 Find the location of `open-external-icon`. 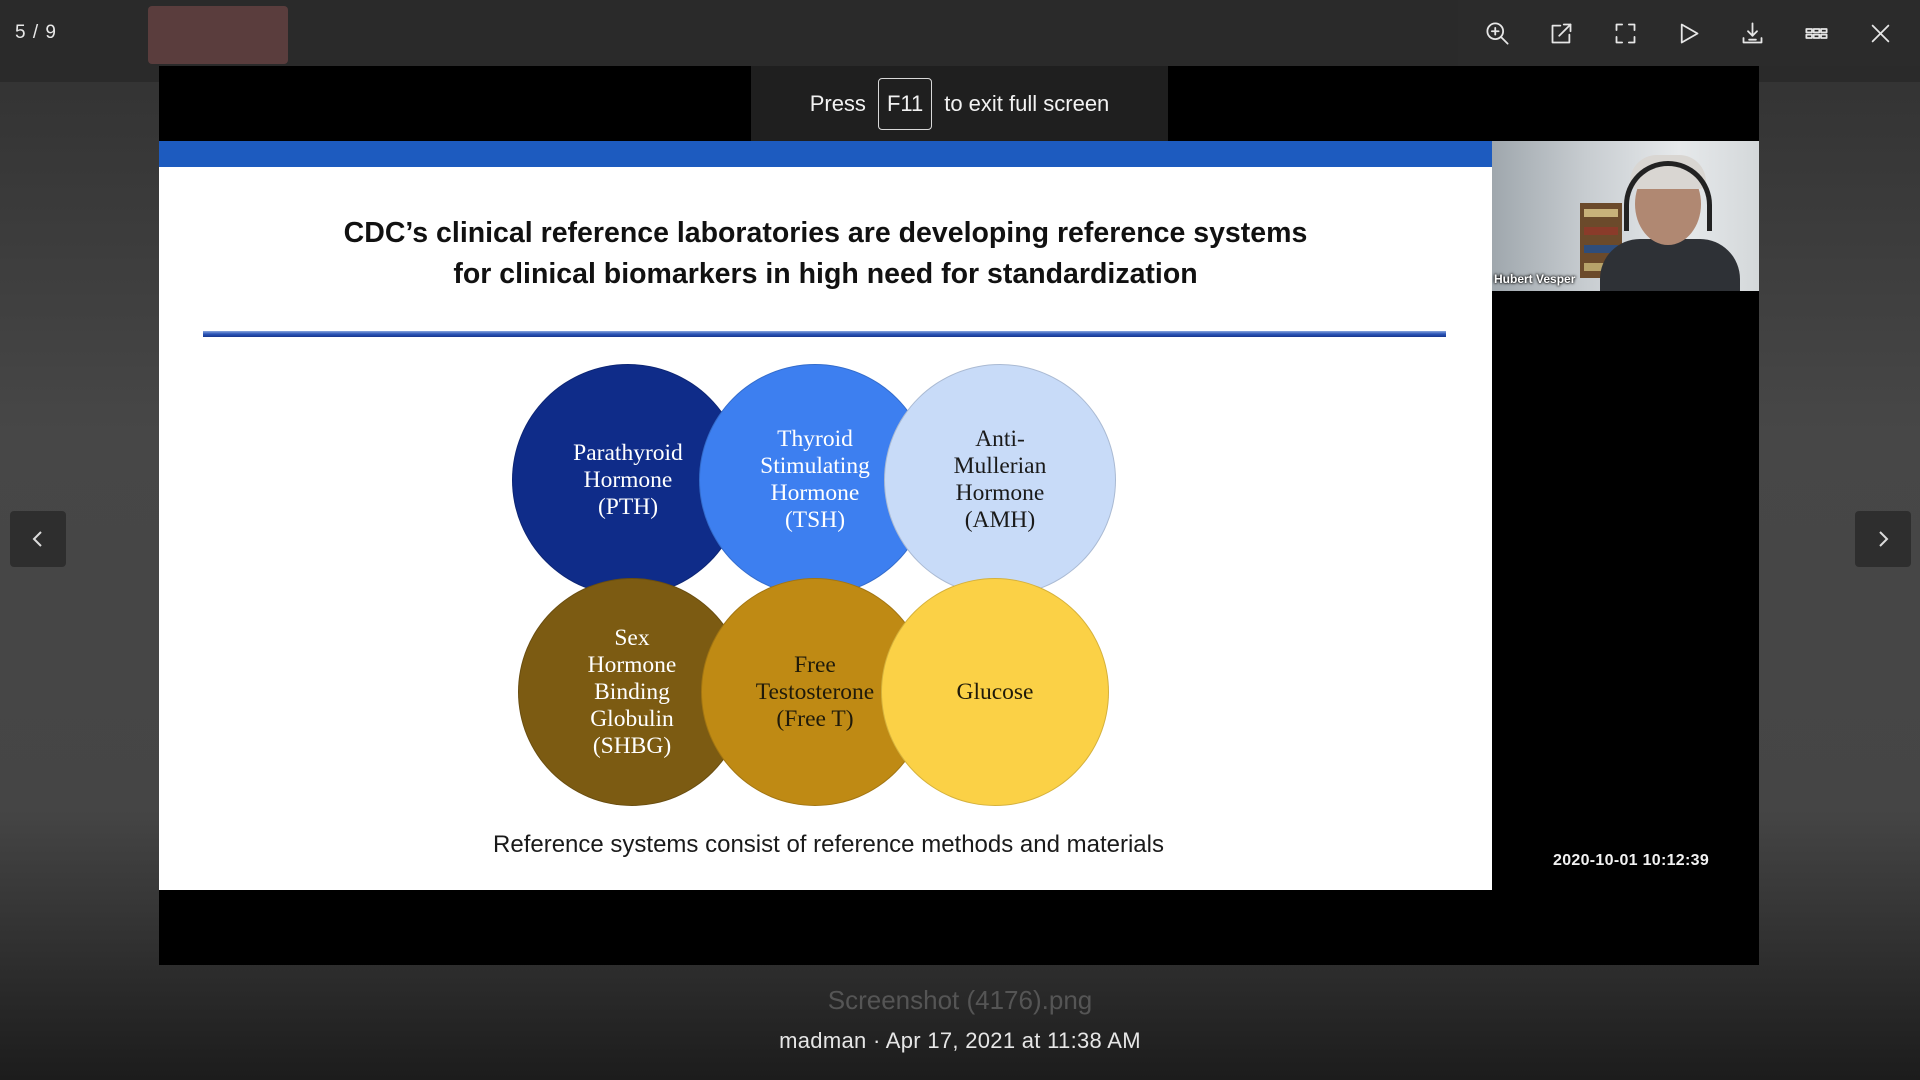

open-external-icon is located at coordinates (1561, 33).